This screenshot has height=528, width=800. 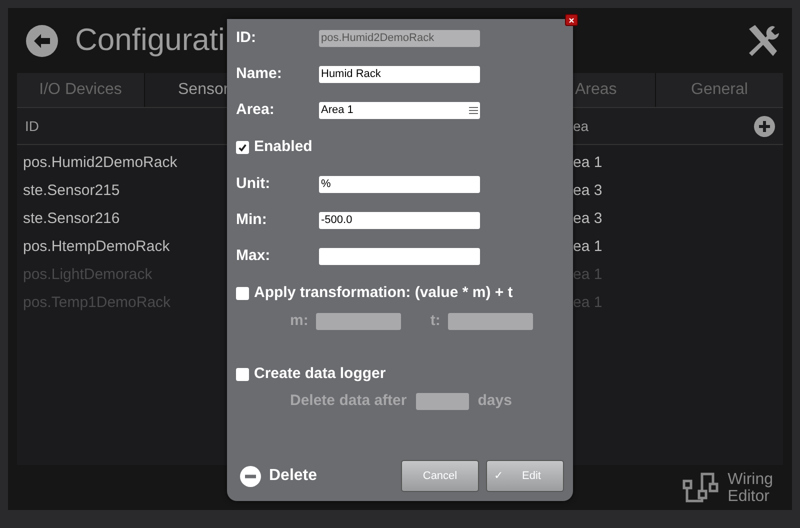 What do you see at coordinates (254, 184) in the screenshot?
I see `field-label: Unit:` at bounding box center [254, 184].